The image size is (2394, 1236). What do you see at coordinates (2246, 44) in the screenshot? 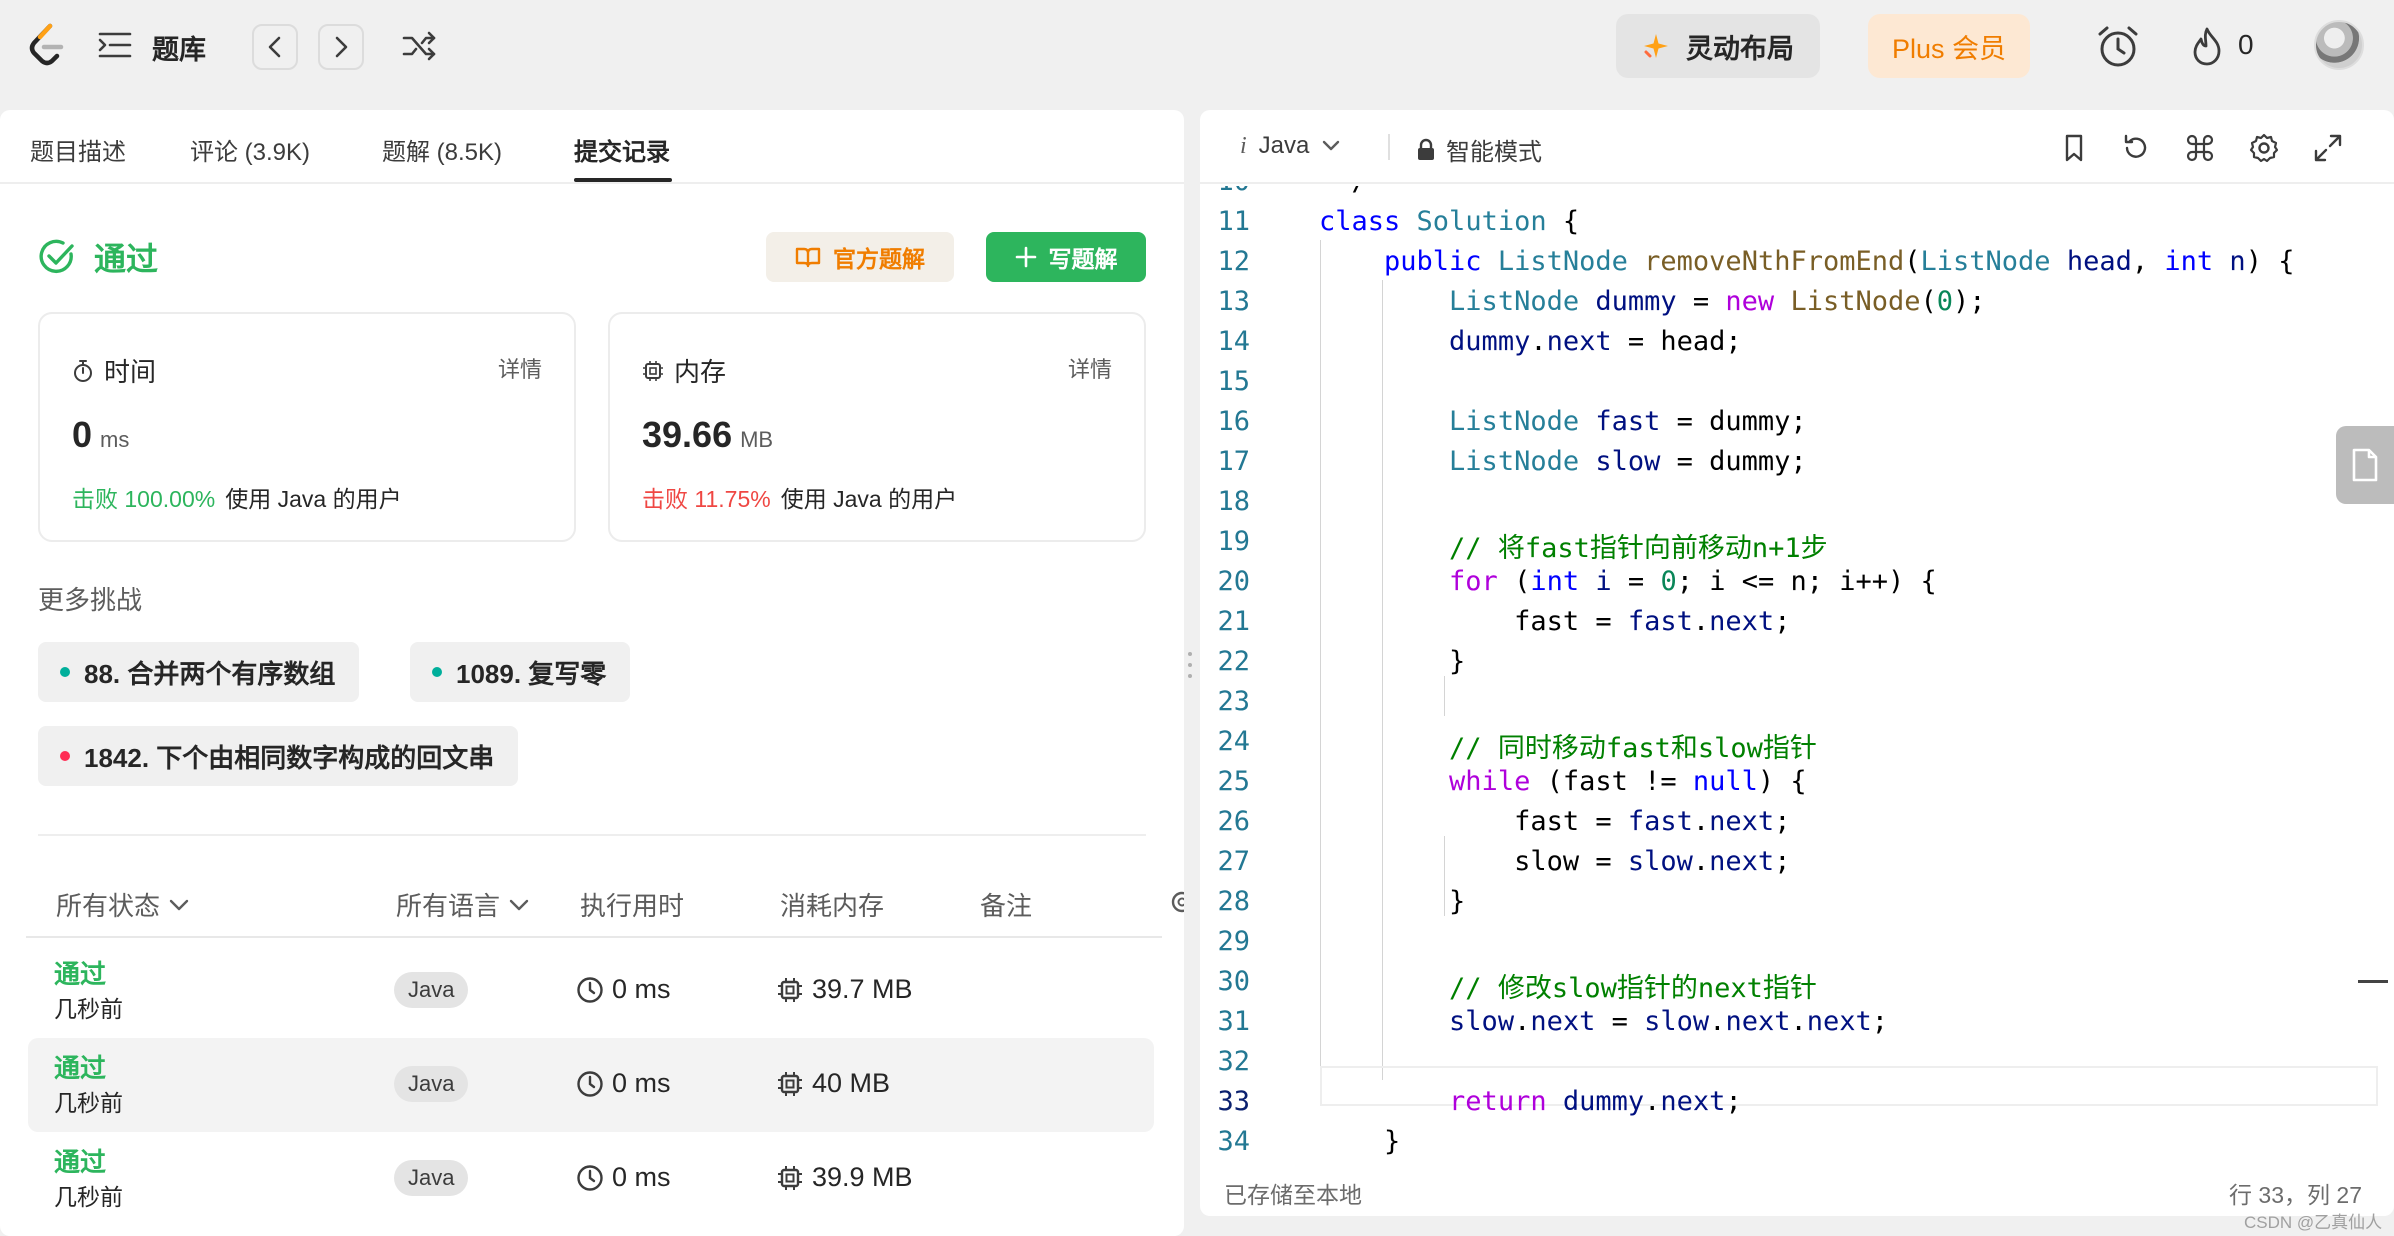
I see `streak-count: 0` at bounding box center [2246, 44].